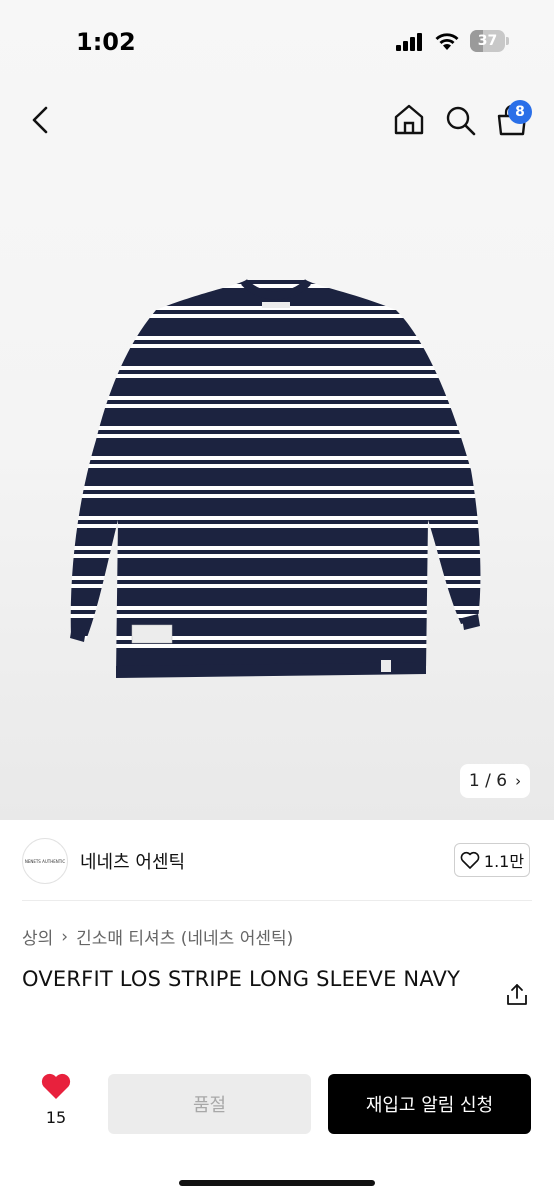 This screenshot has width=554, height=1200. I want to click on battery-icon: 37, so click(490, 41).